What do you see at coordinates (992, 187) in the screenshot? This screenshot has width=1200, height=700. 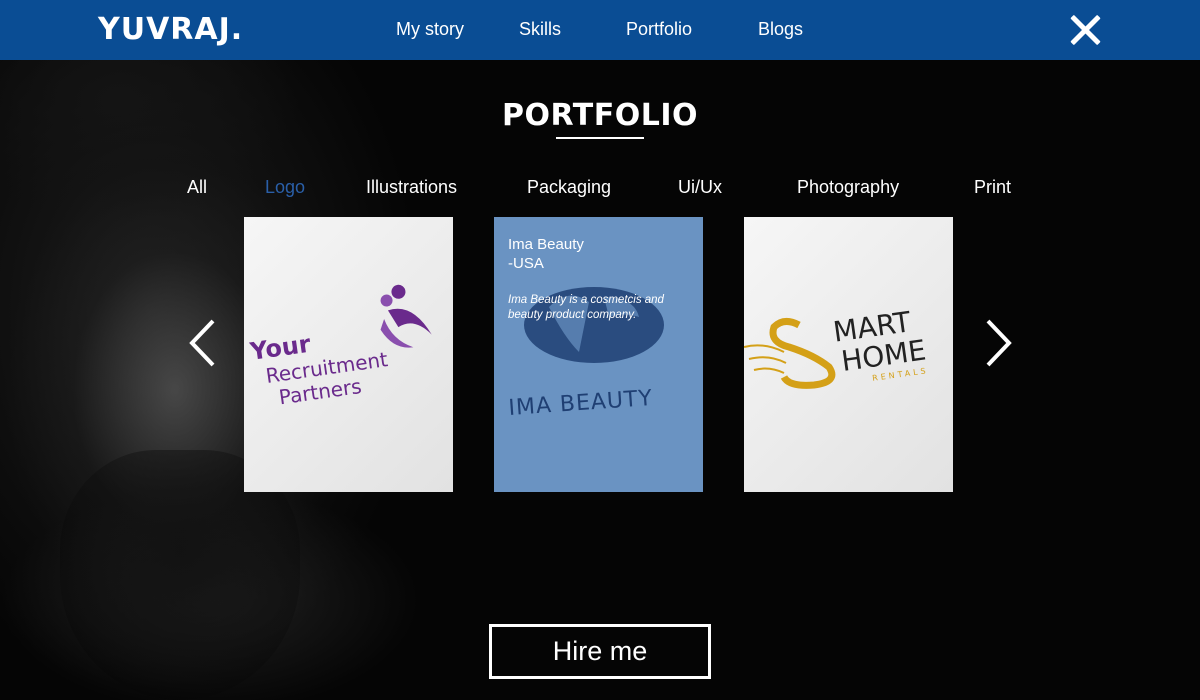 I see `filter-print: Print` at bounding box center [992, 187].